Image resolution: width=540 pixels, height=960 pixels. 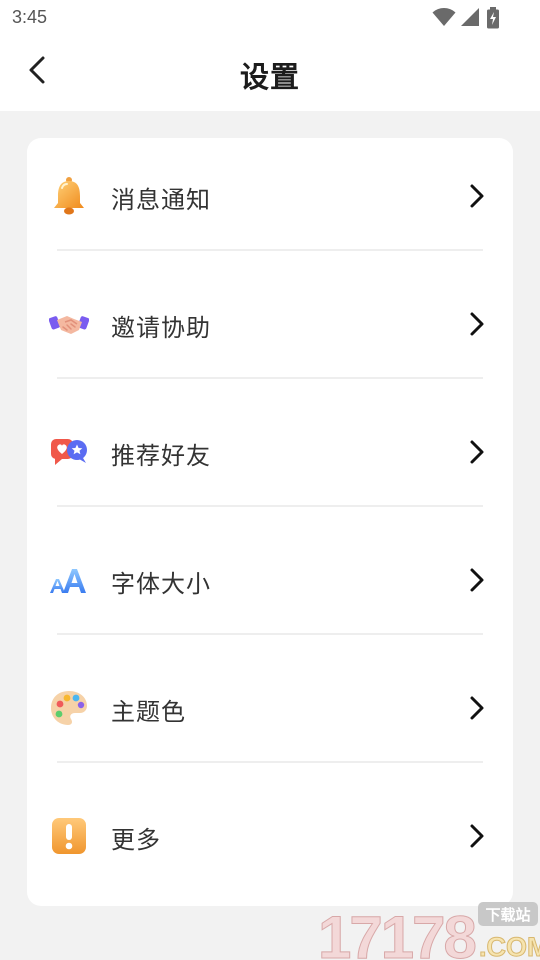 What do you see at coordinates (444, 17) in the screenshot?
I see `wifi-icon` at bounding box center [444, 17].